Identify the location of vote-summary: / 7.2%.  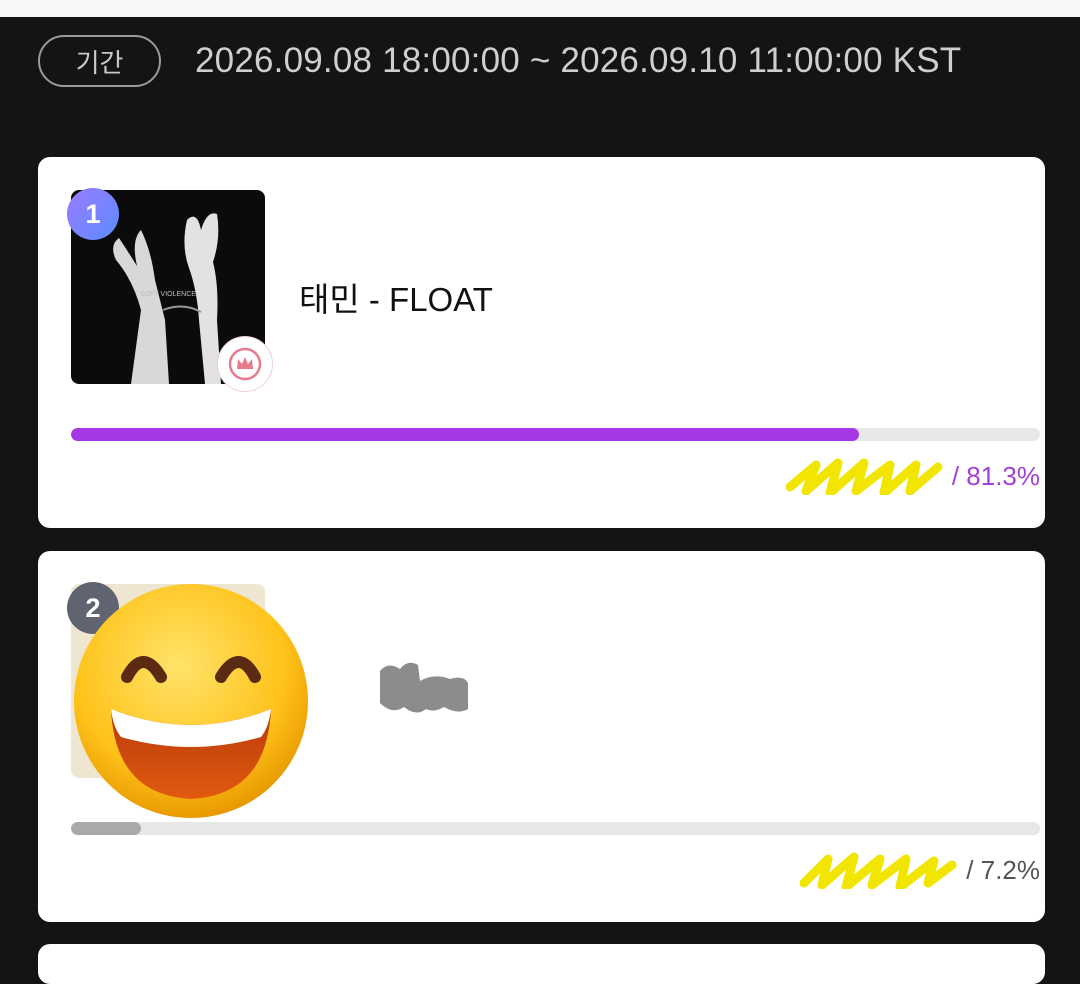
(919, 871).